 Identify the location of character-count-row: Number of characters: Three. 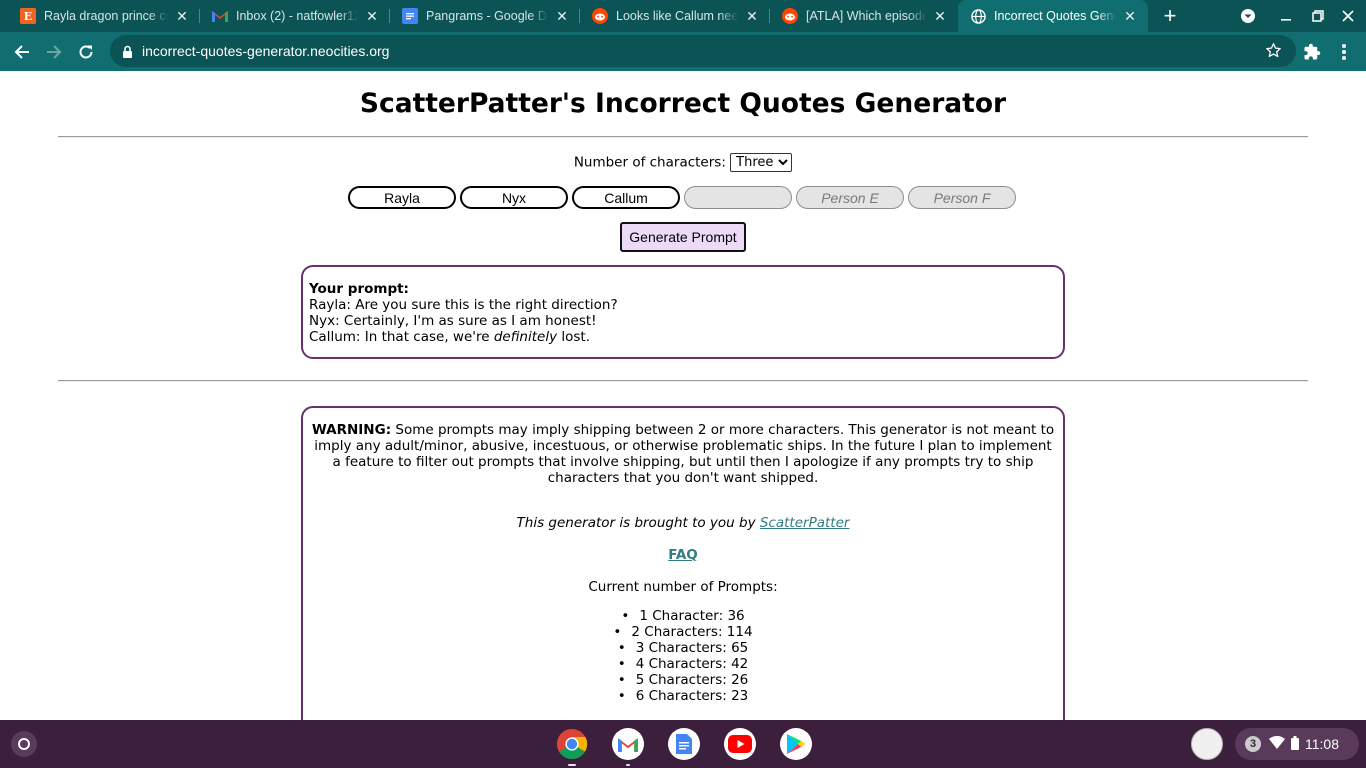
(683, 162).